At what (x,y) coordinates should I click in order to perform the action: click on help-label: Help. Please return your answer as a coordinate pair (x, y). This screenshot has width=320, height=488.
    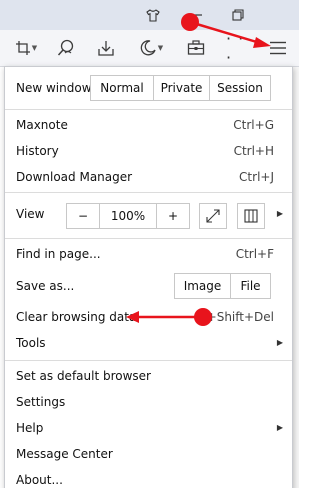
    Looking at the image, I should click on (30, 428).